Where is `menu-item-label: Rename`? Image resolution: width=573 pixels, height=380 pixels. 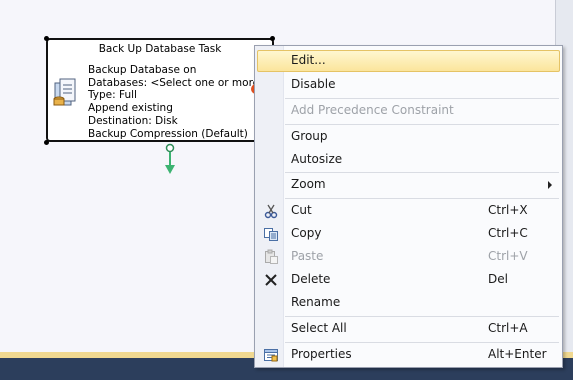
menu-item-label: Rename is located at coordinates (316, 302).